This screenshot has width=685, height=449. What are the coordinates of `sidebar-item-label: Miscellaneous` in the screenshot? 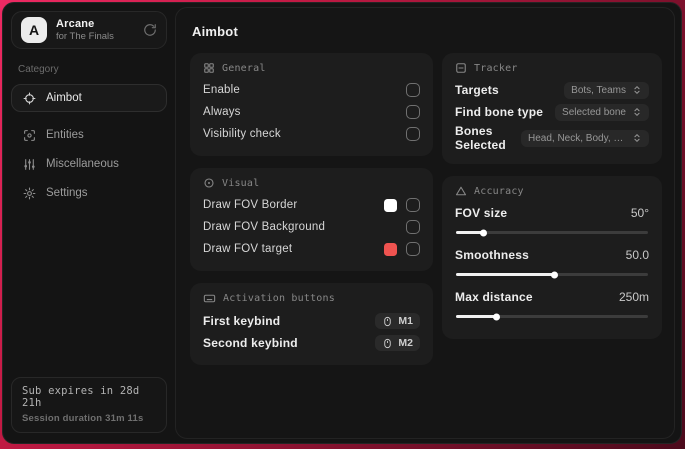 It's located at (82, 164).